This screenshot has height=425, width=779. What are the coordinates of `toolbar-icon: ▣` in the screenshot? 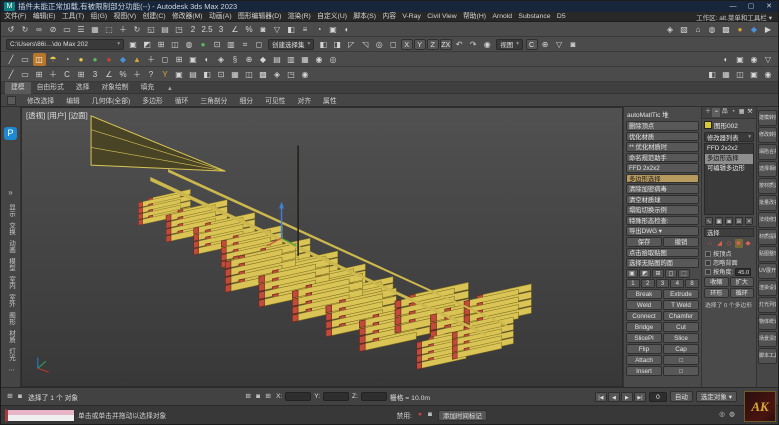 It's located at (333, 29).